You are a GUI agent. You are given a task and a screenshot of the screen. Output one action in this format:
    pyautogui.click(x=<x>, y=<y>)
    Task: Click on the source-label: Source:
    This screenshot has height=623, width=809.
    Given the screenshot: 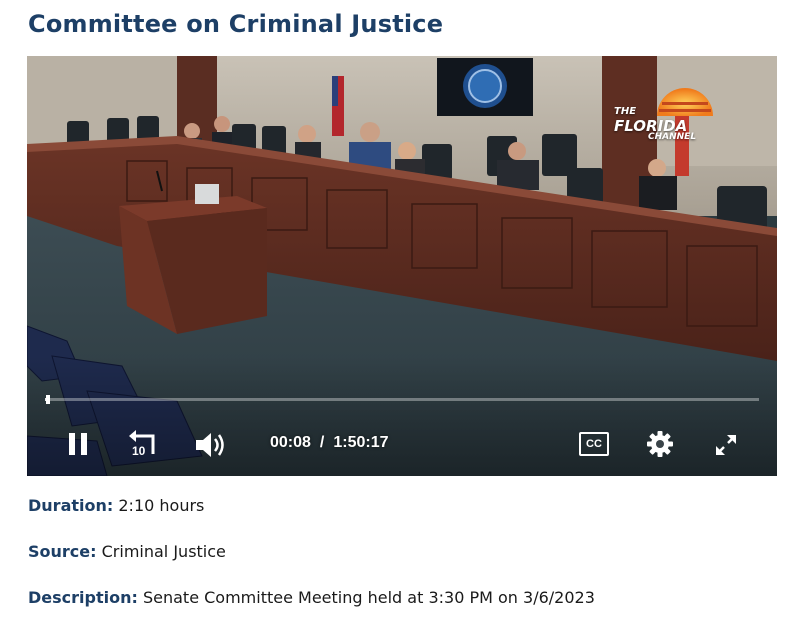 What is the action you would take?
    pyautogui.click(x=62, y=551)
    